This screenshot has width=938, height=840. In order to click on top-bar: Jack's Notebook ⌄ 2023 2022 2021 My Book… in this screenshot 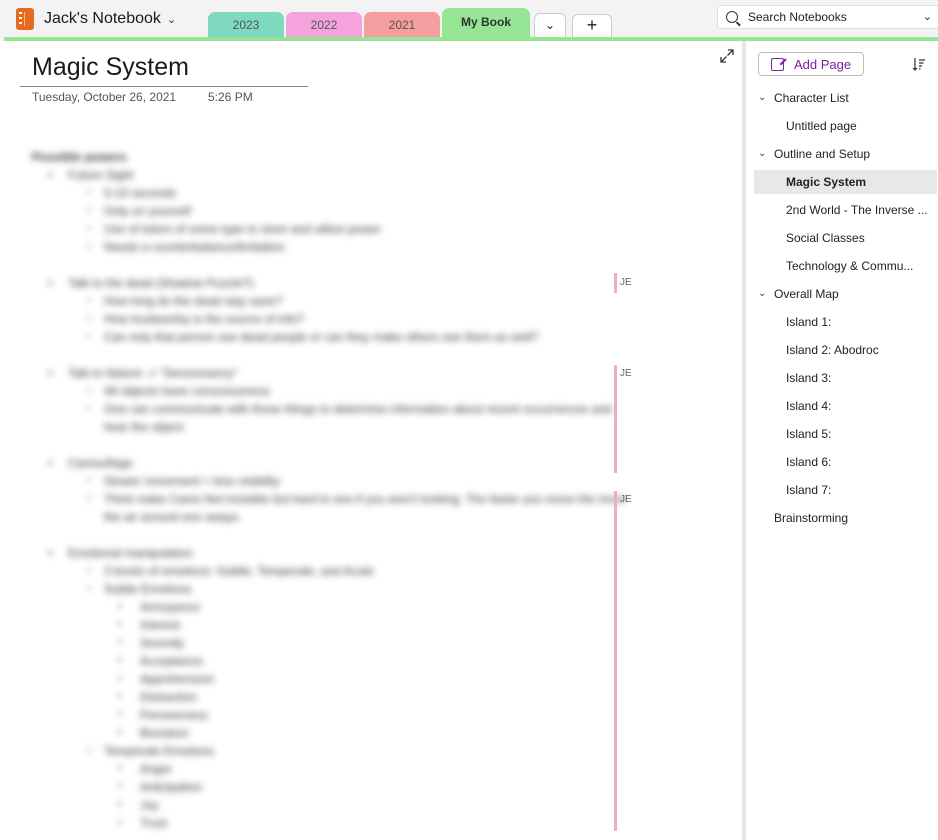, I will do `click(469, 19)`.